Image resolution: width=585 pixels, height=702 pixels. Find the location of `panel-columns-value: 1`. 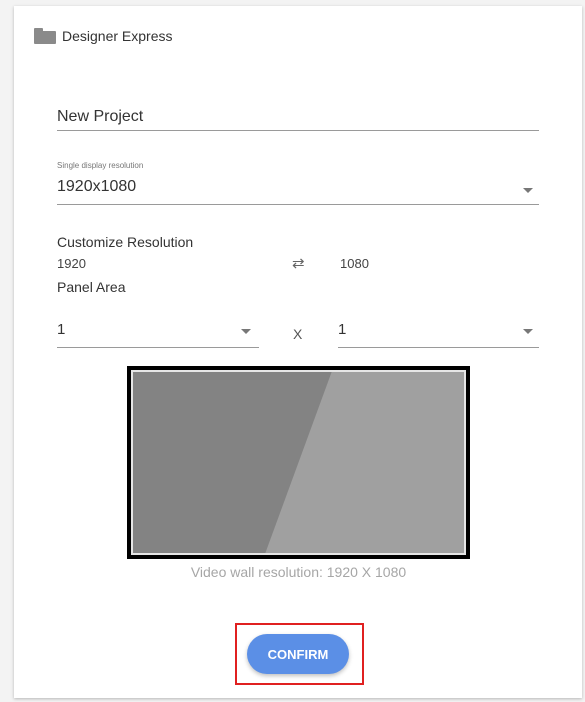

panel-columns-value: 1 is located at coordinates (61, 329).